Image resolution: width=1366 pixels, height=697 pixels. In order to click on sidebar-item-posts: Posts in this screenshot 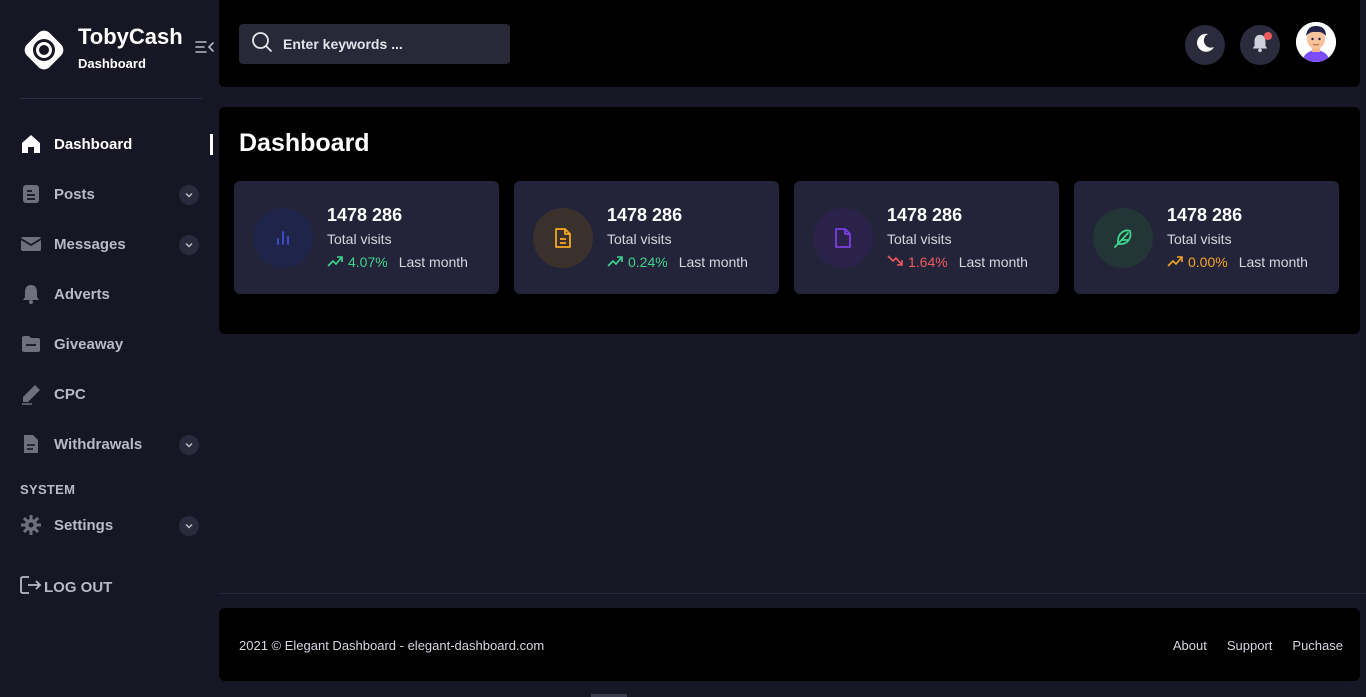, I will do `click(112, 194)`.